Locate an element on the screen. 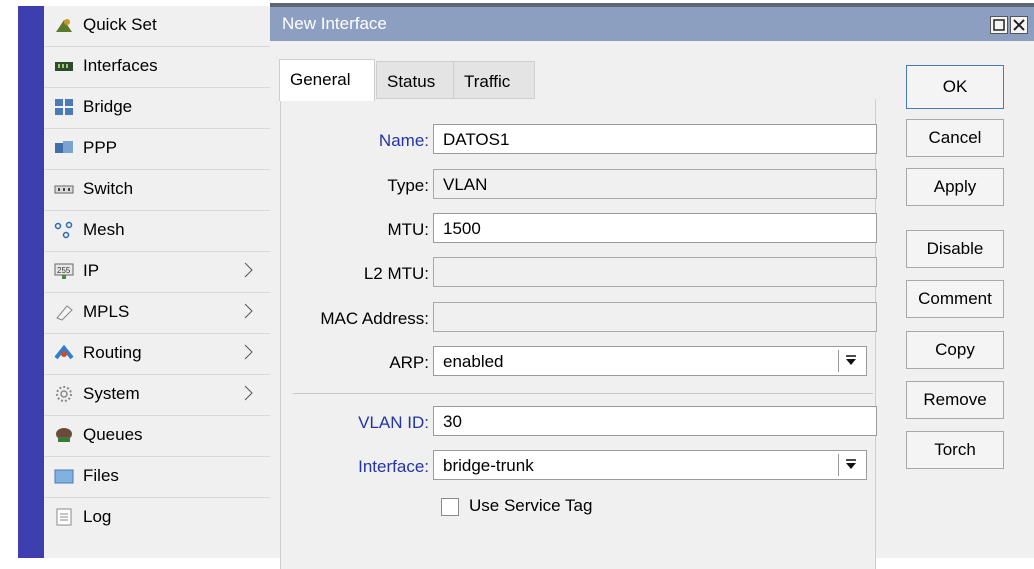 The height and width of the screenshot is (569, 1034). menu-item-label: Switch is located at coordinates (108, 188).